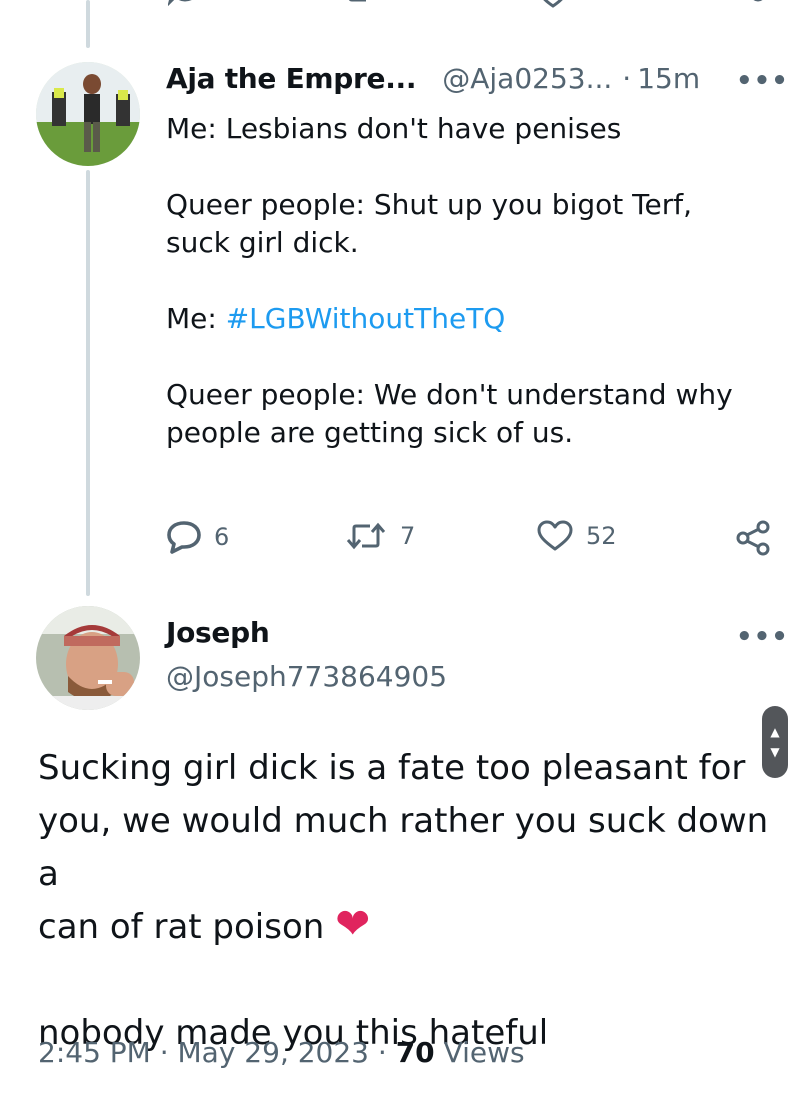 The image size is (810, 1104). Describe the element at coordinates (479, 1052) in the screenshot. I see `views-label: Views` at that location.